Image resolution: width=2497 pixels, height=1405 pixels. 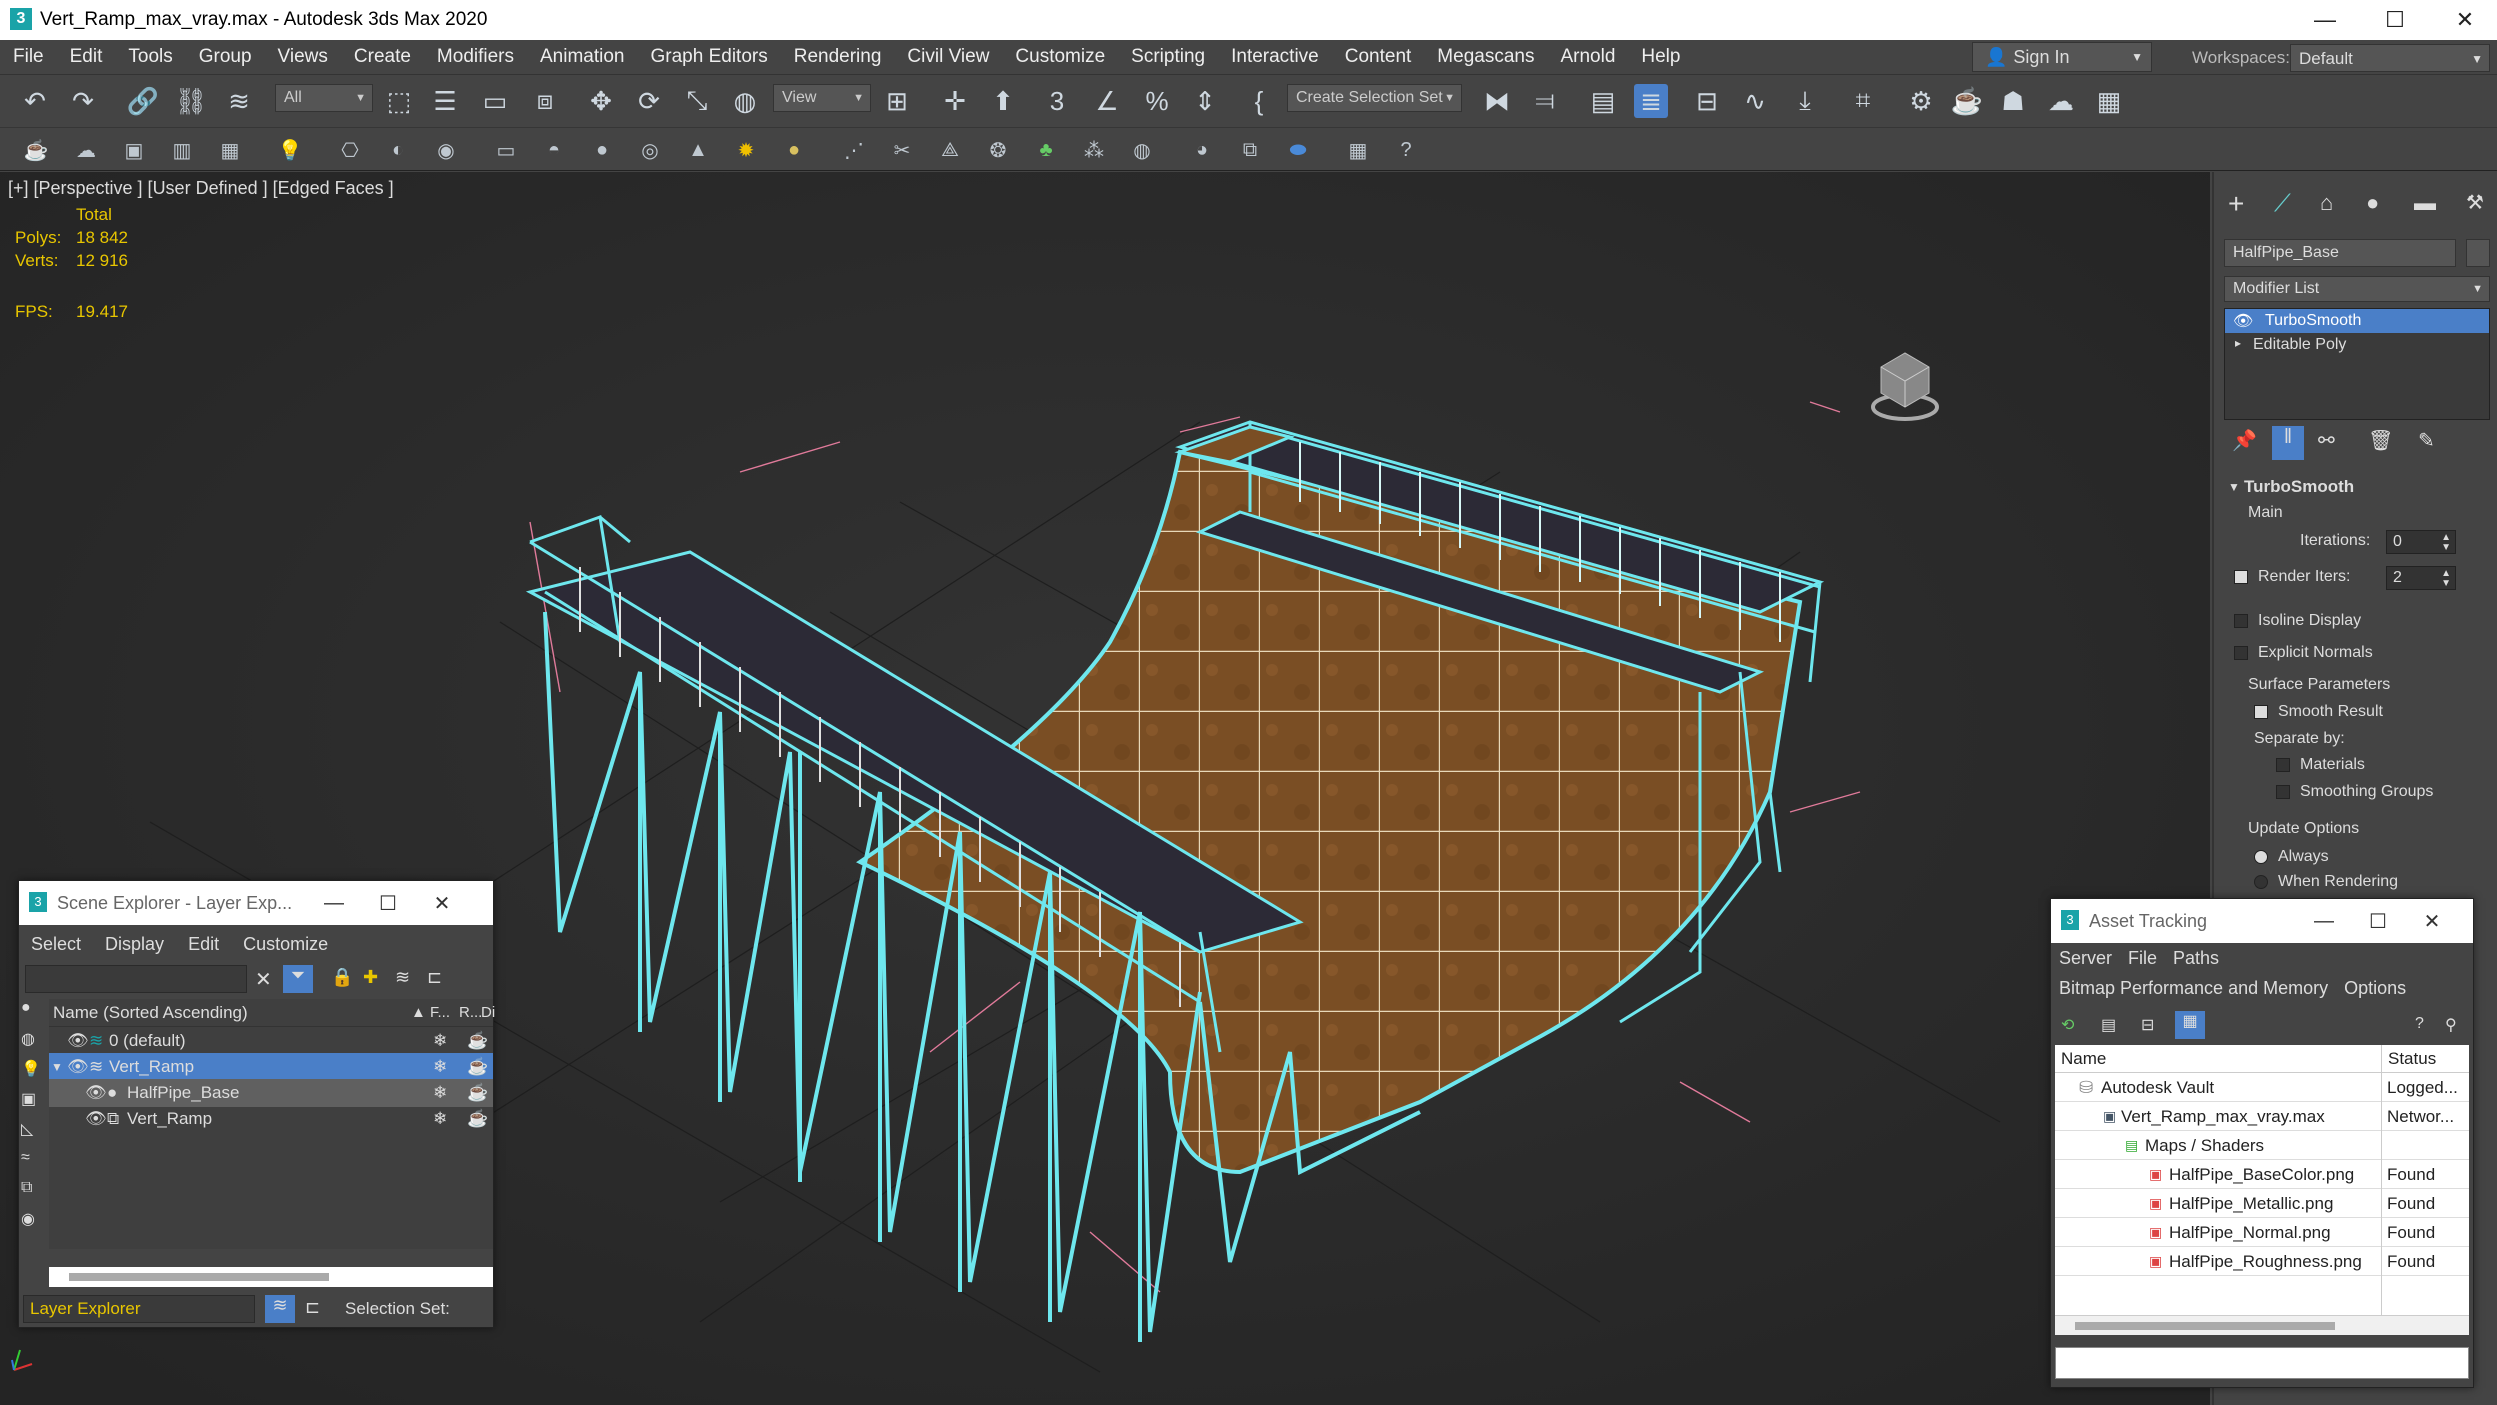 I want to click on light-icon: 💡, so click(x=290, y=150).